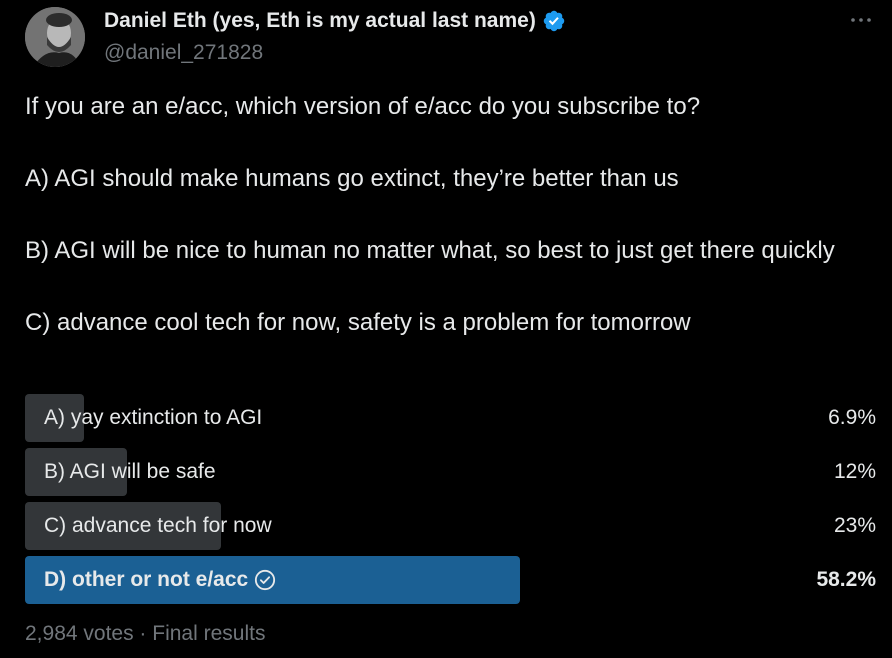 The height and width of the screenshot is (658, 892). I want to click on author-handle: @daniel_271828, so click(183, 53).